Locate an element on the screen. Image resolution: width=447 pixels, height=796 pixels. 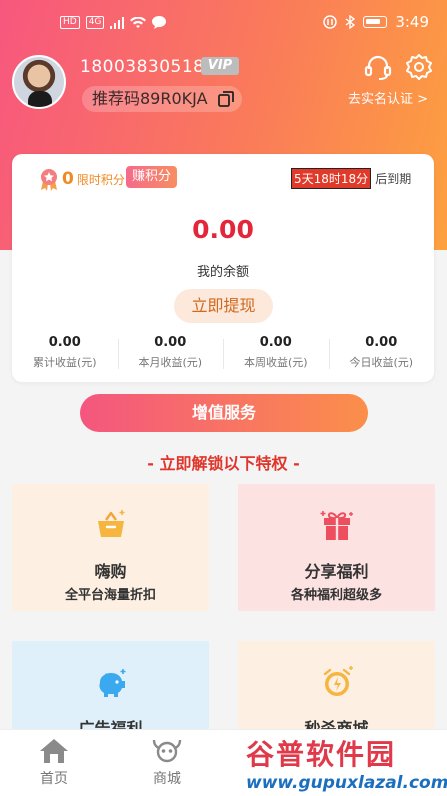
basket-icon is located at coordinates (111, 523).